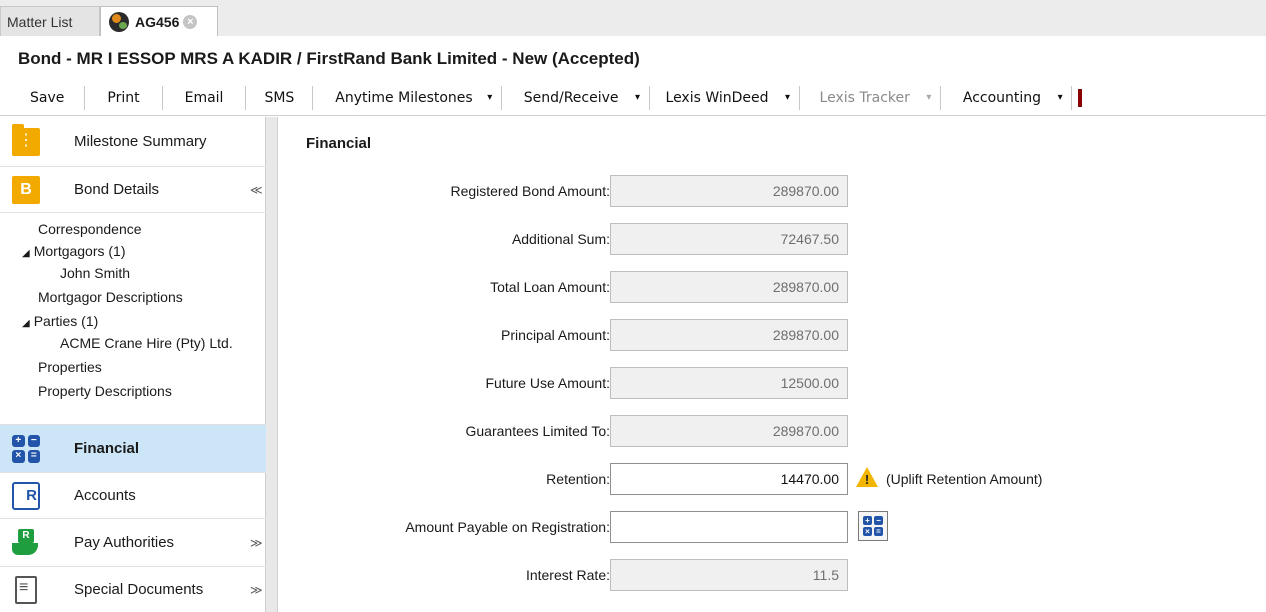 This screenshot has width=1266, height=612. What do you see at coordinates (788, 98) in the screenshot?
I see `lexis-windeed-dropdown-icon: ▾` at bounding box center [788, 98].